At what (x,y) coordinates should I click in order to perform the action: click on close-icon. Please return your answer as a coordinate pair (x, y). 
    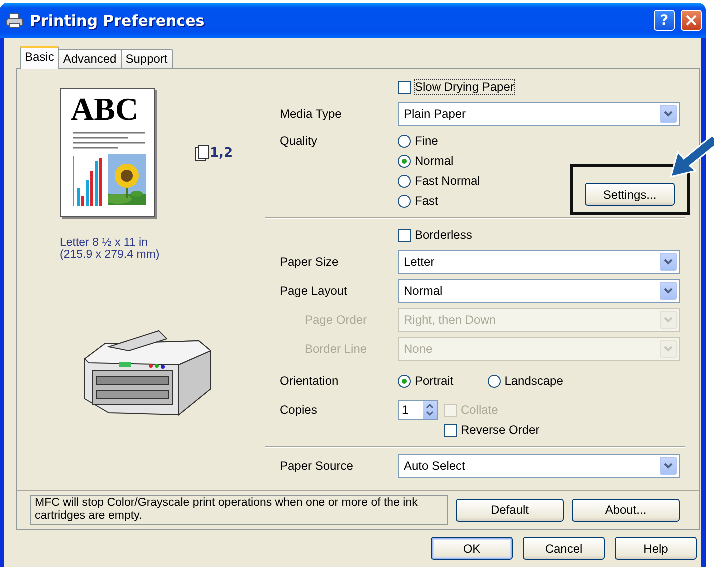
    Looking at the image, I should click on (691, 20).